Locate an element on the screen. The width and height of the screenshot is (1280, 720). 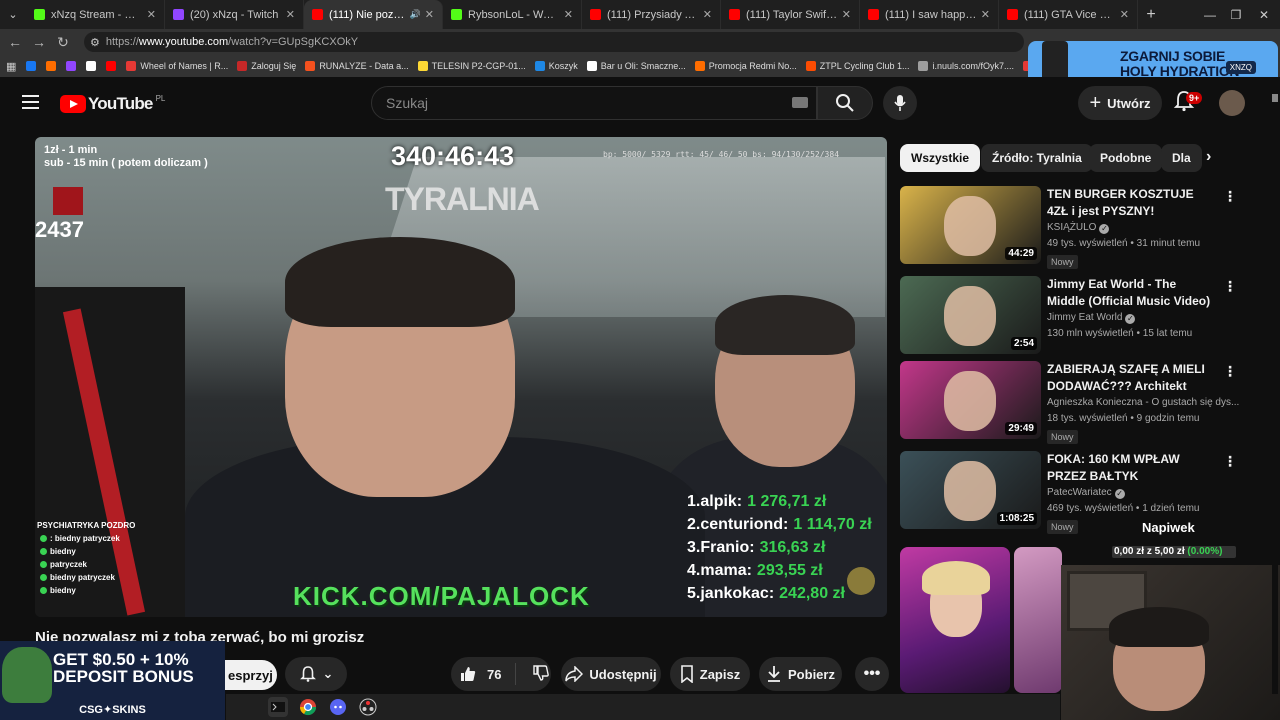
related-video-title: FOKA: 160 KM WPŁAW PRZEZ BAŁTYK is located at coordinates (1132, 468).